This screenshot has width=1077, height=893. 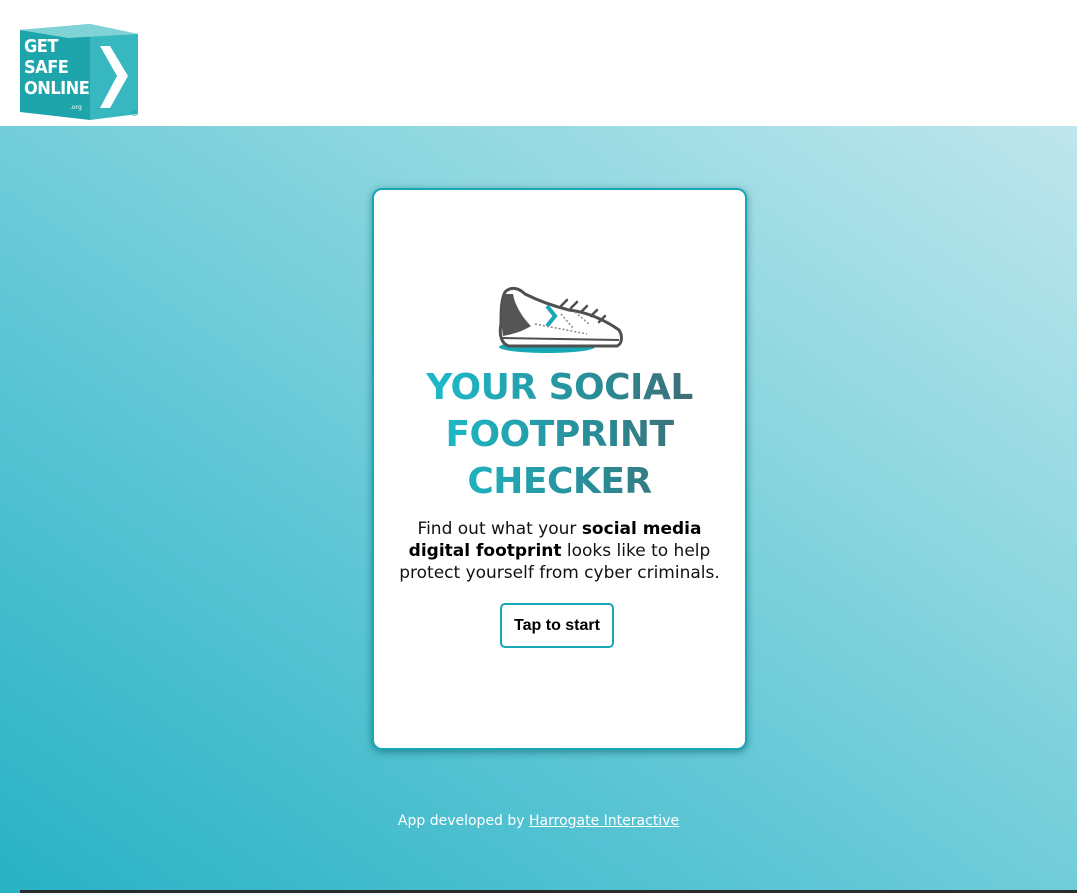 I want to click on get-safe-online-logo: GET SAFE ONLINE .org ®, so click(x=80, y=69).